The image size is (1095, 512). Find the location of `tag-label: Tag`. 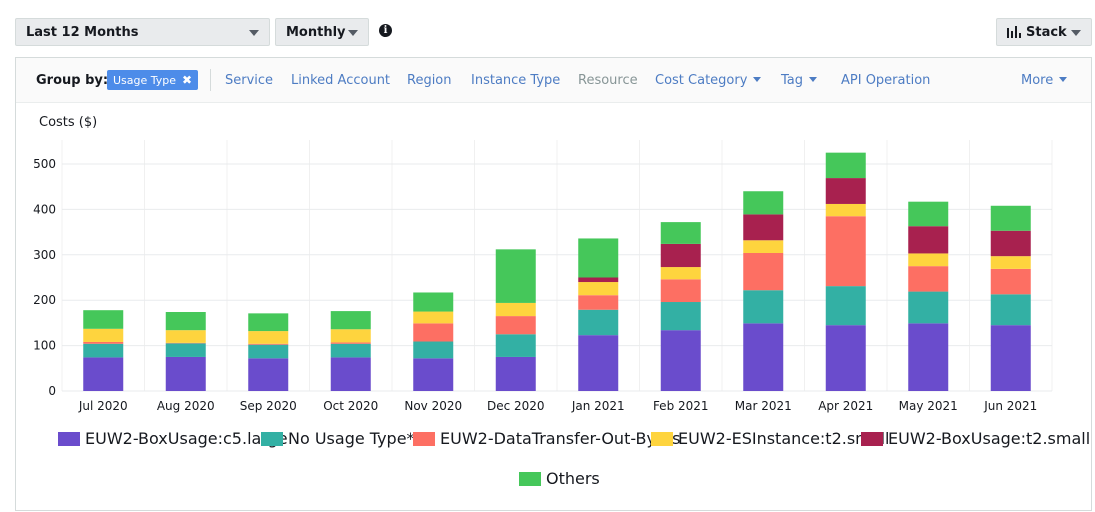

tag-label: Tag is located at coordinates (792, 80).